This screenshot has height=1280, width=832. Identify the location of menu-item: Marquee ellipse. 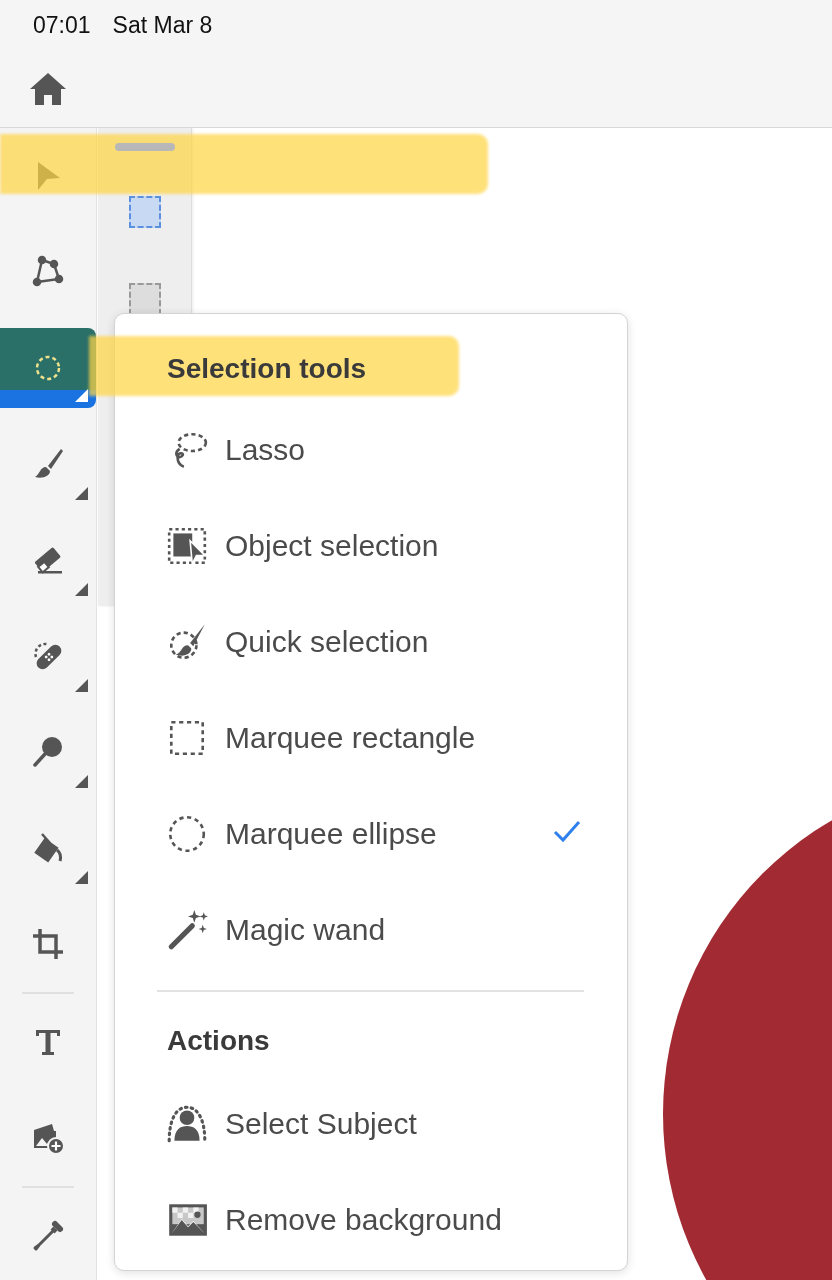
(371, 834).